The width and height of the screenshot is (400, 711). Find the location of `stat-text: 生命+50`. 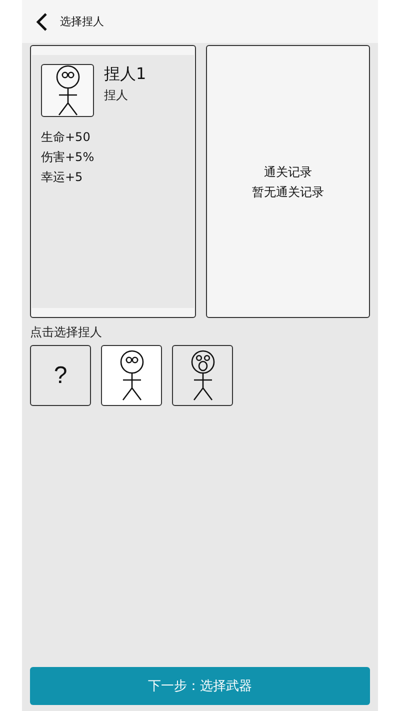

stat-text: 生命+50 is located at coordinates (66, 137).